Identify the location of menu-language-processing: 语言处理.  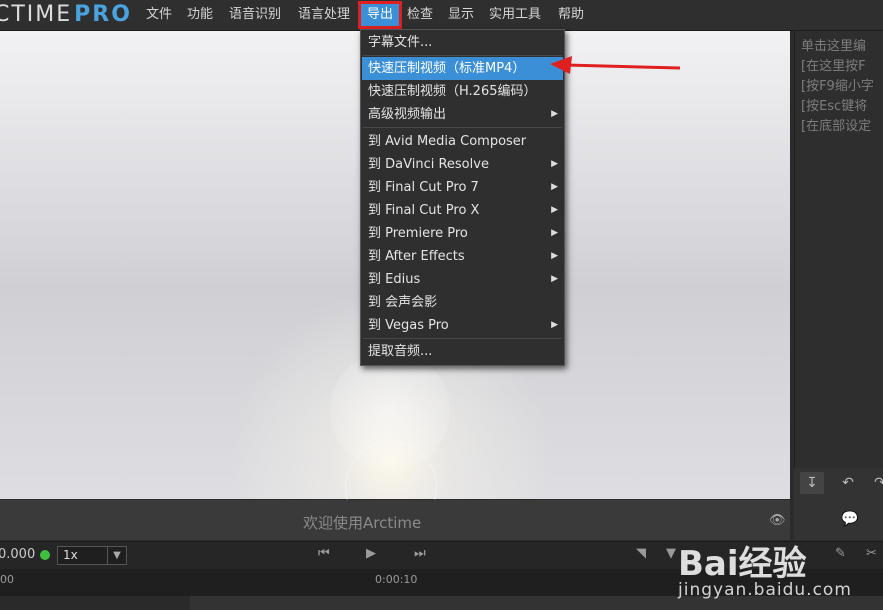
(324, 15).